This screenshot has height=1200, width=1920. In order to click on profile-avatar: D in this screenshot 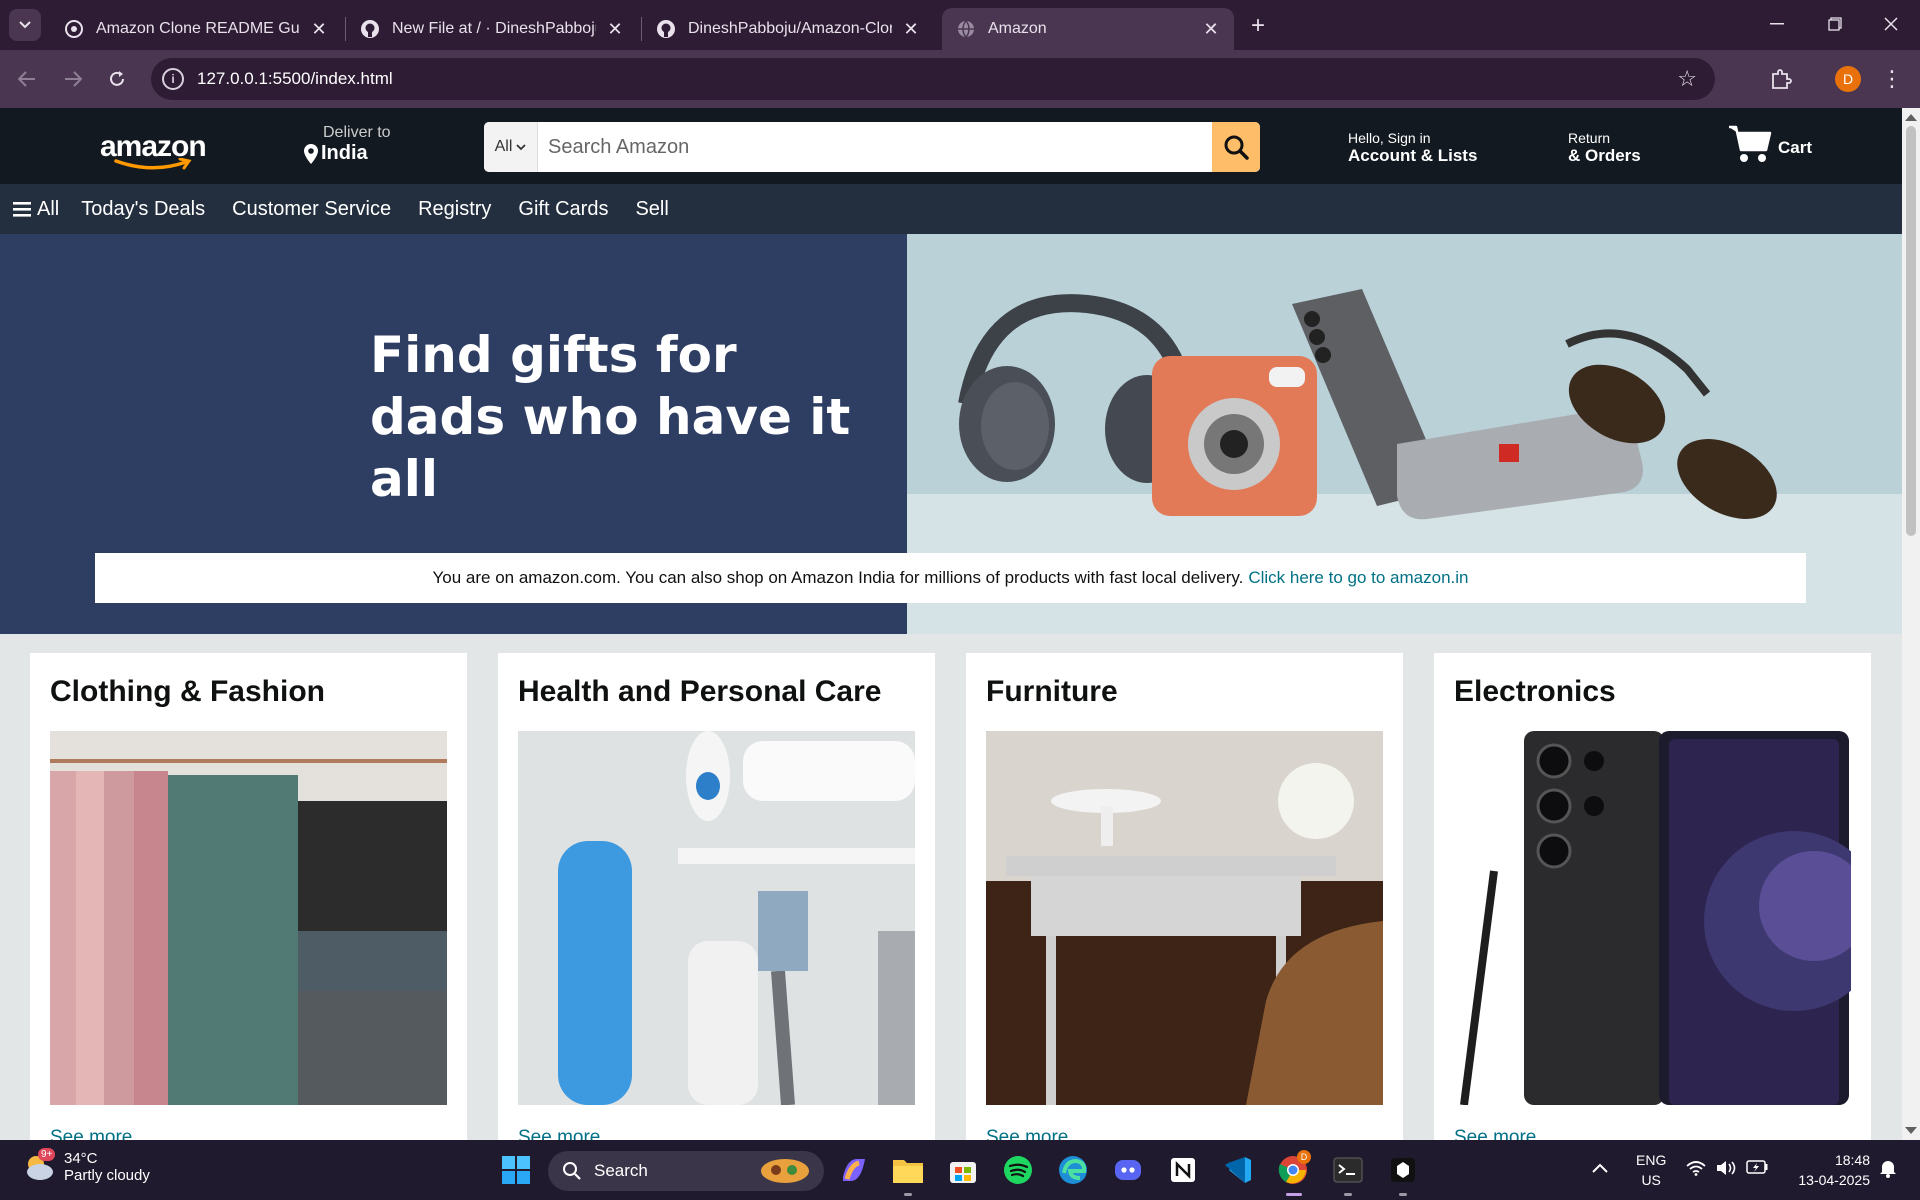, I will do `click(1848, 79)`.